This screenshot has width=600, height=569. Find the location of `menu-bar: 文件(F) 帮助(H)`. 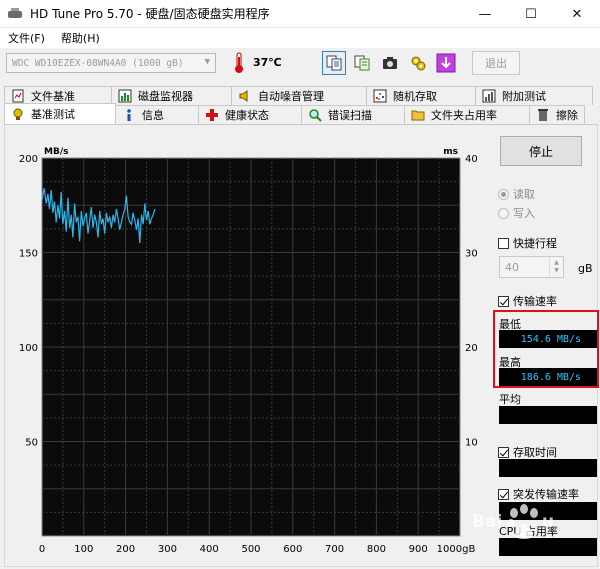

menu-bar: 文件(F) 帮助(H) is located at coordinates (300, 38).